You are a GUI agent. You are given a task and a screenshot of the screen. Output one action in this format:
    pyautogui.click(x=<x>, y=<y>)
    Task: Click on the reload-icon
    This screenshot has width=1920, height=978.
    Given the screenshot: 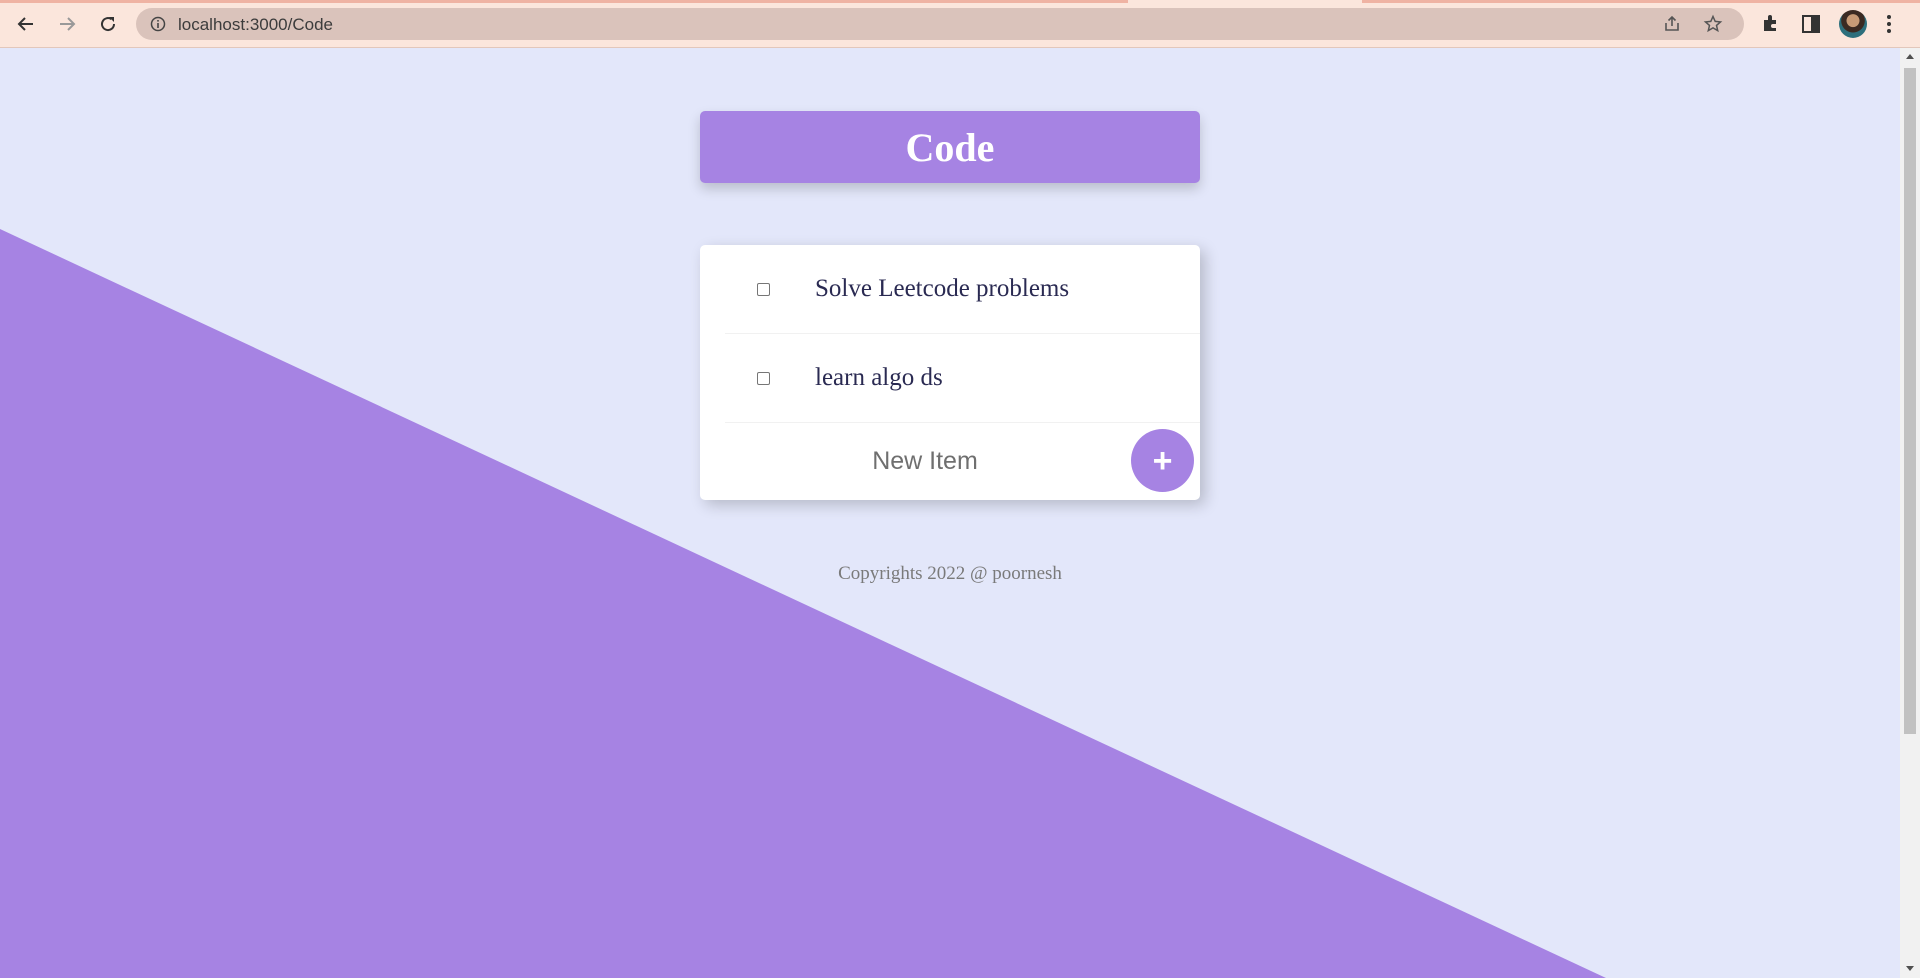 What is the action you would take?
    pyautogui.click(x=108, y=24)
    